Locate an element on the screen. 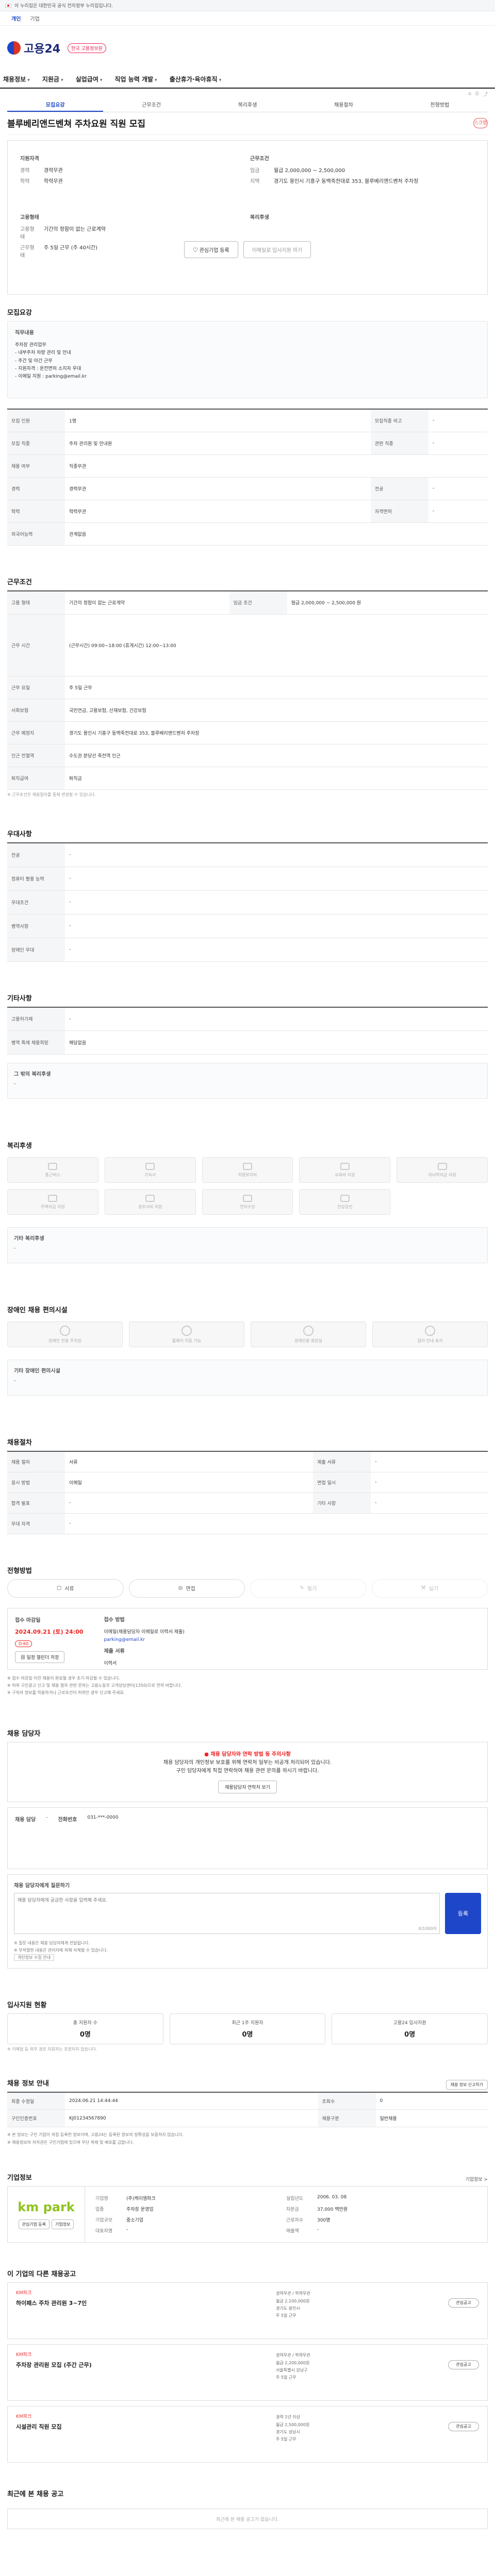 The height and width of the screenshot is (2576, 495). tab-work-conditions: 근무조건 is located at coordinates (151, 105).